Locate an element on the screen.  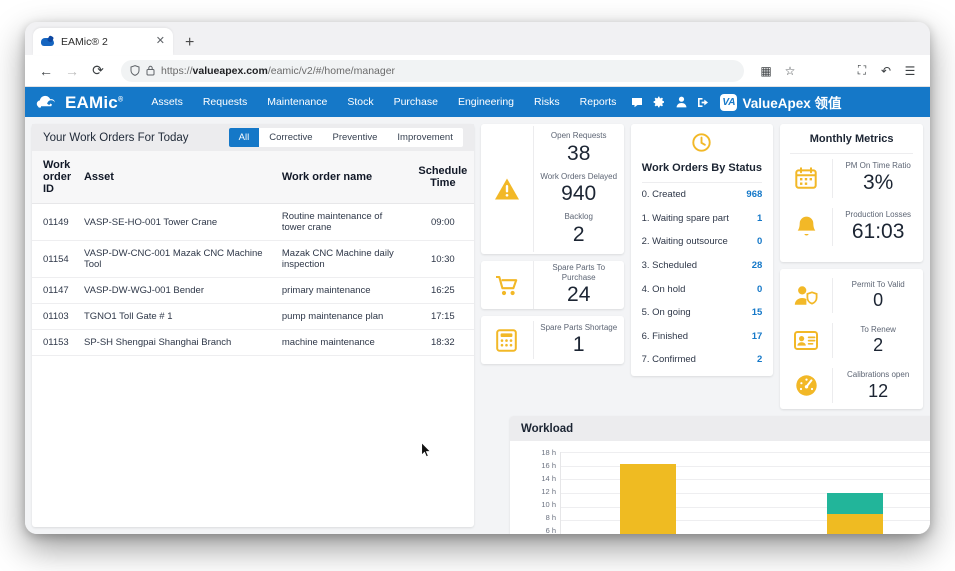
status-row-waiting-outsource: 2. Waiting outsource 0 is located at coordinates (702, 242).